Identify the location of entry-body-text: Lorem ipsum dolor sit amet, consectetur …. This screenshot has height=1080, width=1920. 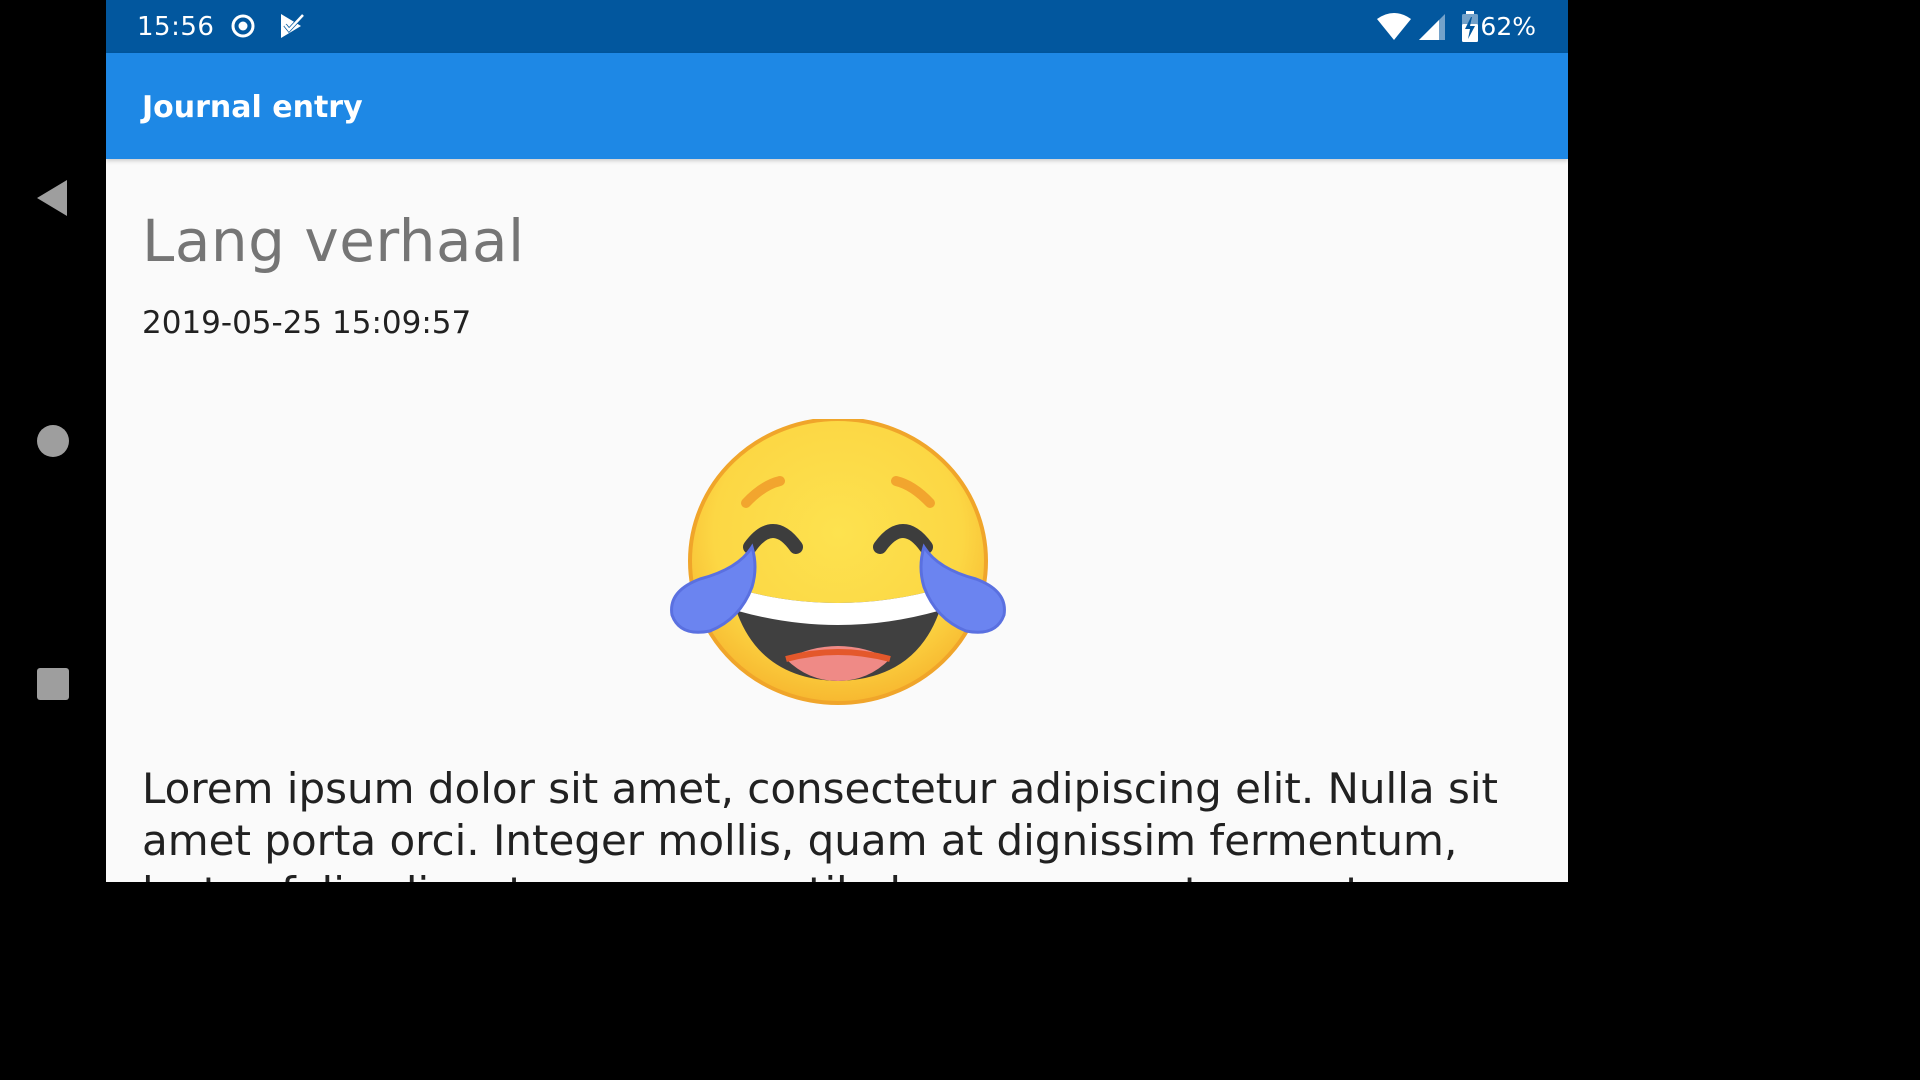
(820, 823).